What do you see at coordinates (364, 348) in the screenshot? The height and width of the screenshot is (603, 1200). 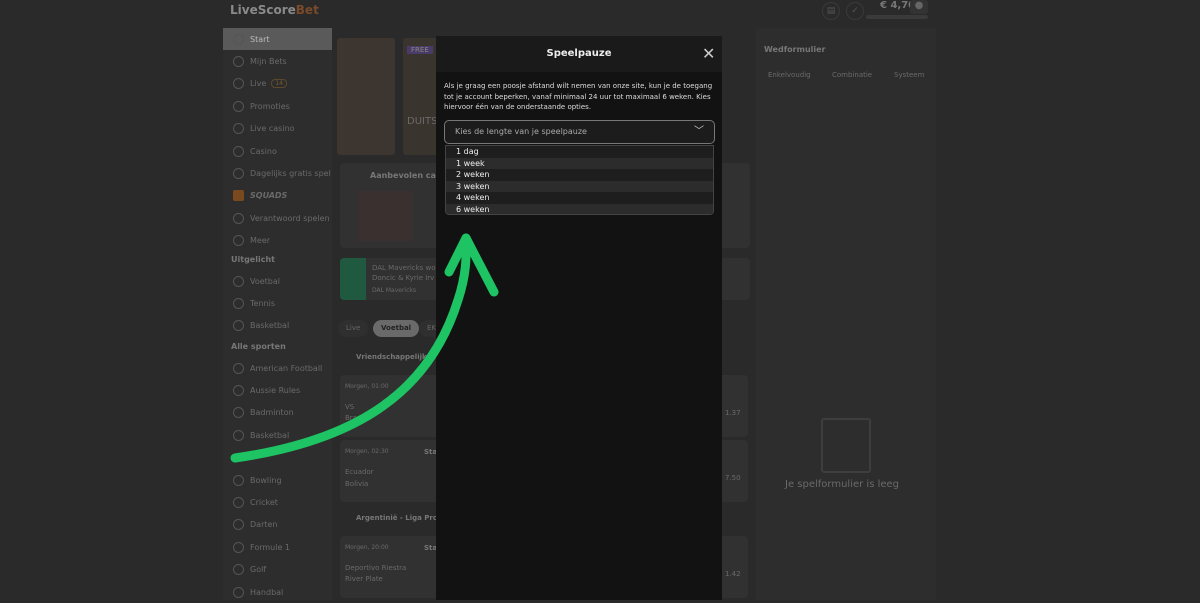 I see `annotation-arrow` at bounding box center [364, 348].